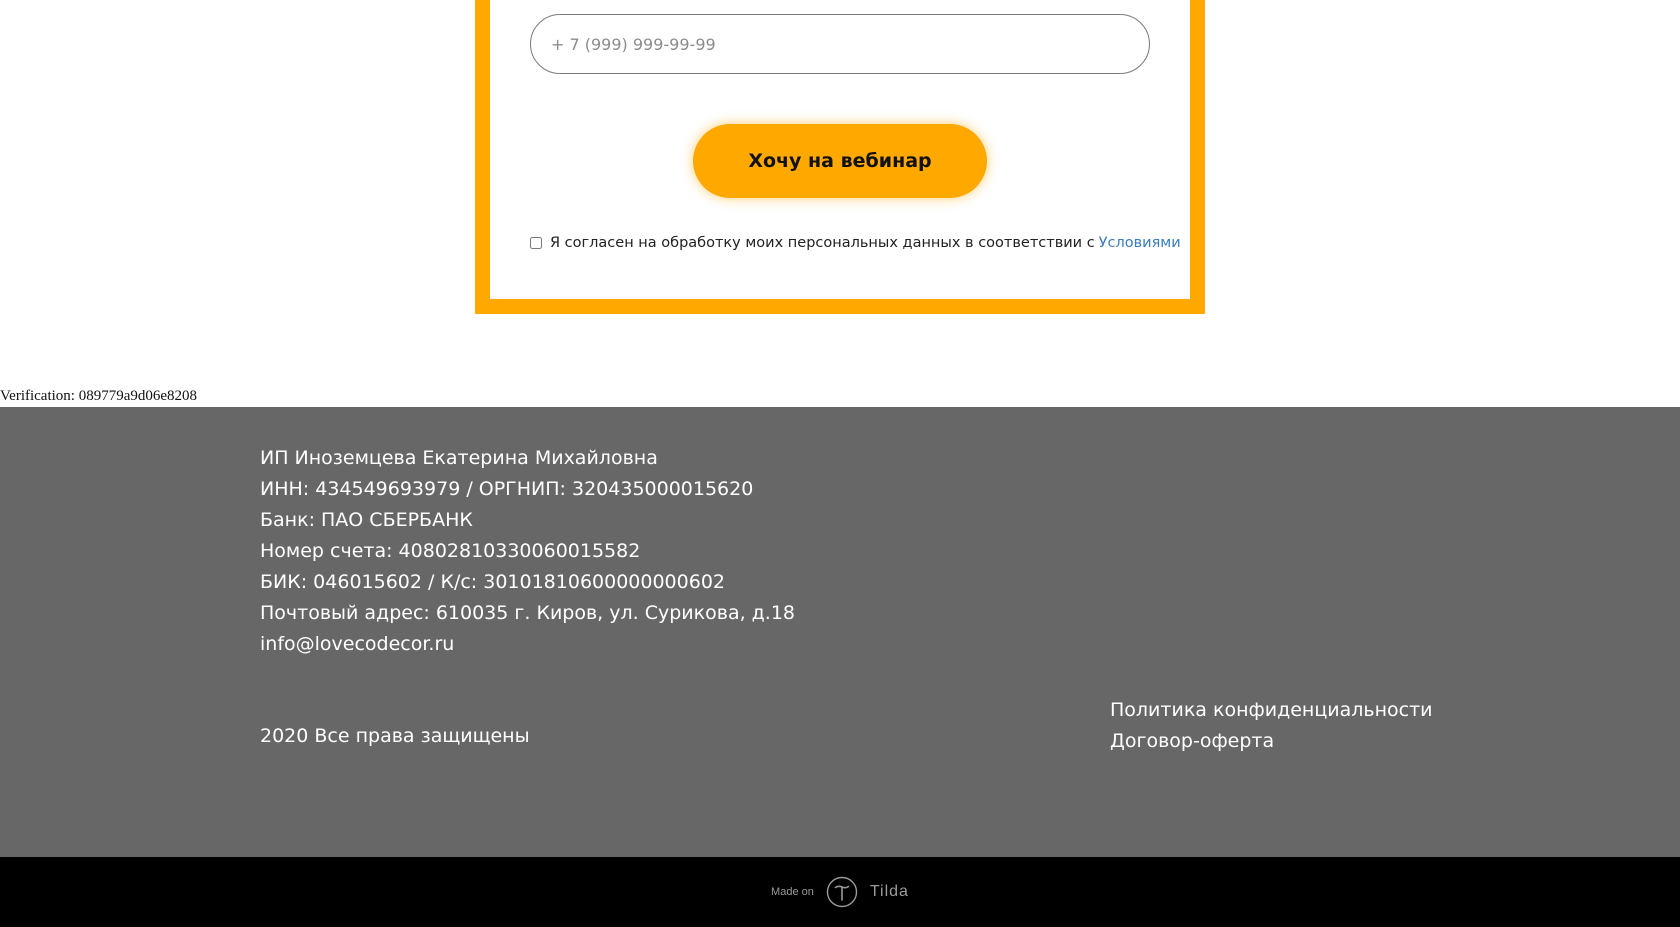  I want to click on tilda-brand: Tilda, so click(889, 891).